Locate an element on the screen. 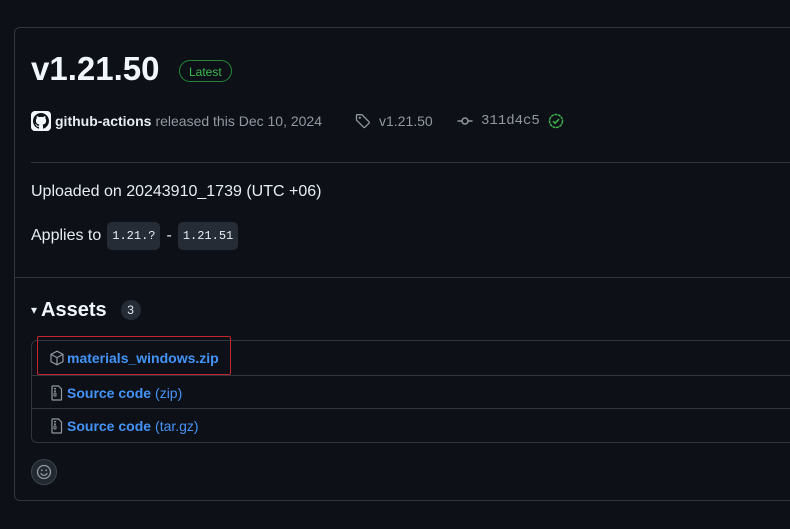 The width and height of the screenshot is (790, 529). asset-row: materials_windows.zip is located at coordinates (411, 358).